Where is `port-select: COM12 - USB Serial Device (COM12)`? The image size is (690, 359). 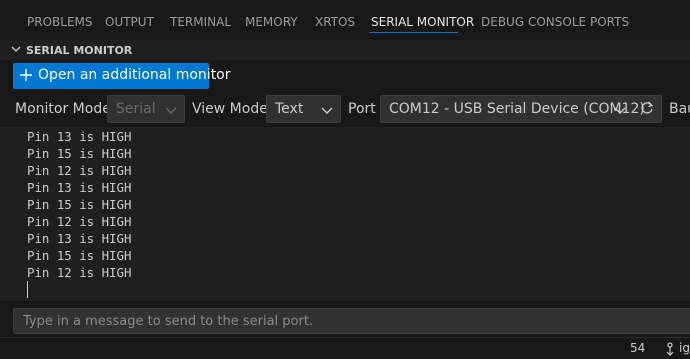 port-select: COM12 - USB Serial Device (COM12) is located at coordinates (521, 109).